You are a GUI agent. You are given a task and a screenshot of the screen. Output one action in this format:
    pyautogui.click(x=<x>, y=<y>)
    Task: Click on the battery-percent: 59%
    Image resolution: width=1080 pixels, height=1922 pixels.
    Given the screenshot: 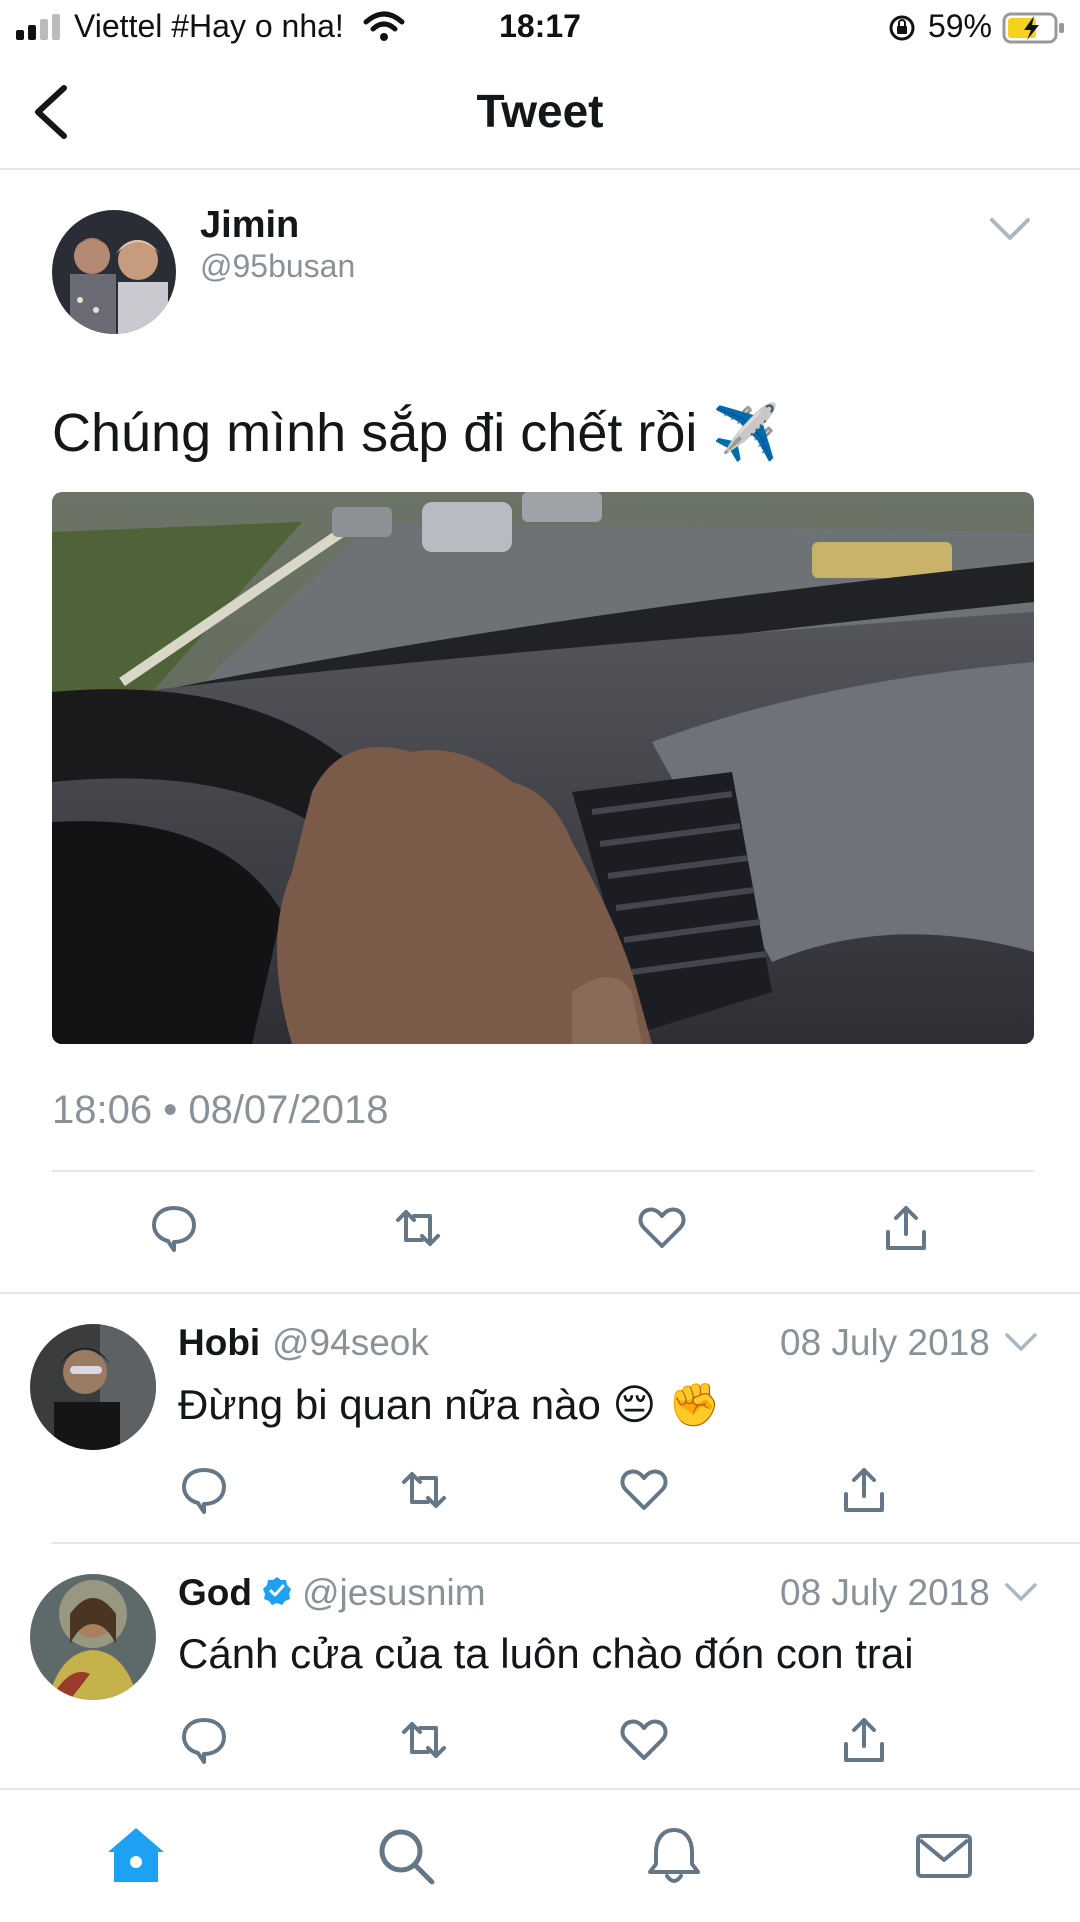 What is the action you would take?
    pyautogui.click(x=959, y=26)
    